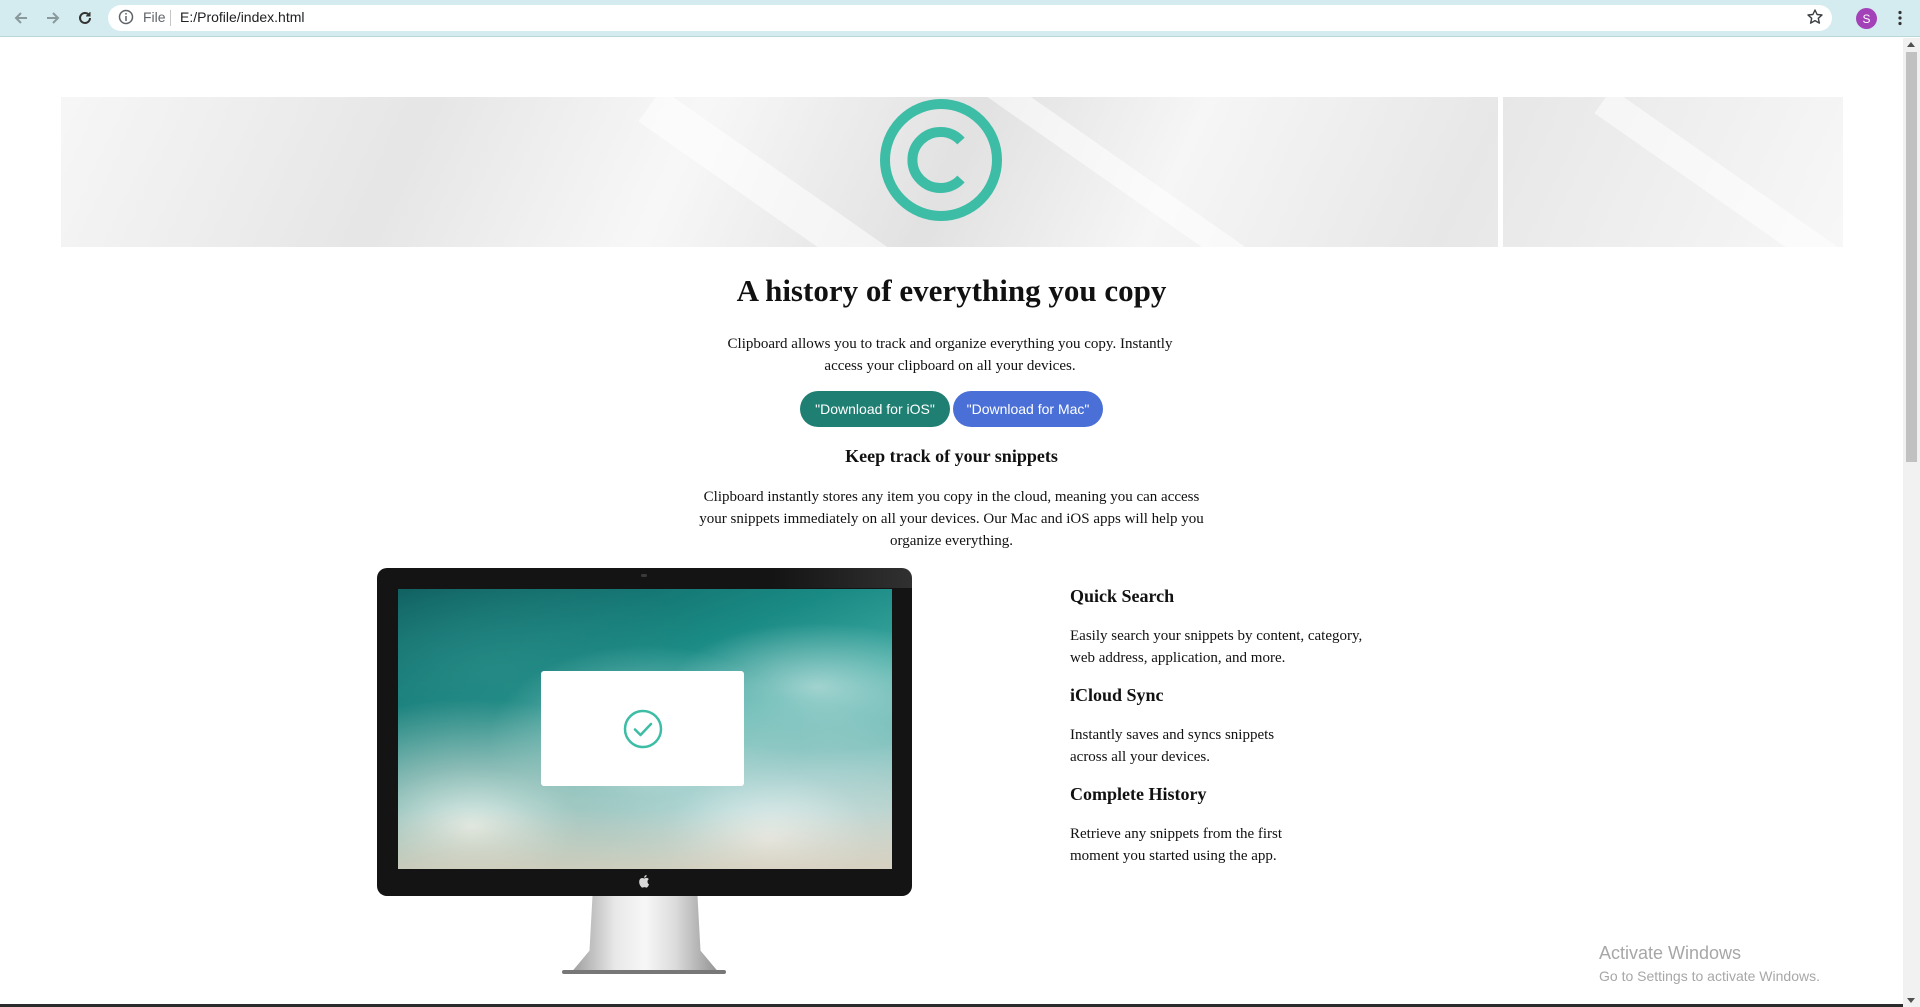  I want to click on watermark-subtitle: Go to Settings to activate Windows., so click(1709, 976).